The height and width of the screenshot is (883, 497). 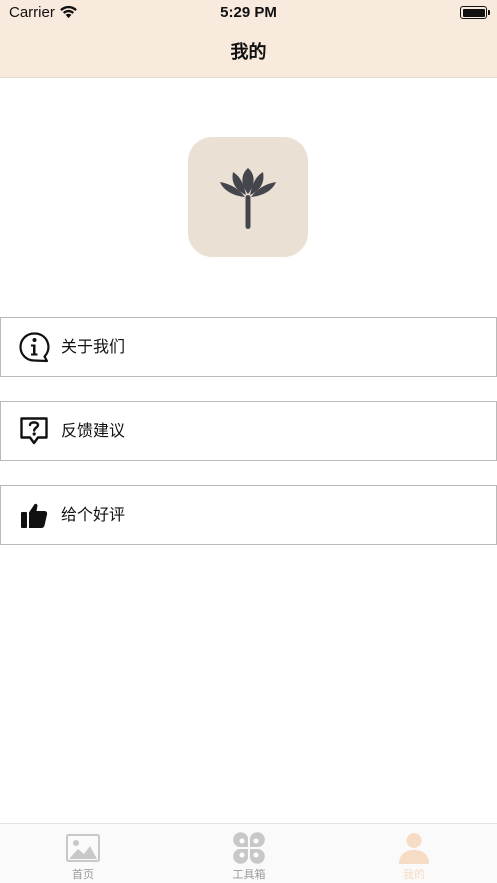 What do you see at coordinates (248, 39) in the screenshot?
I see `header: Carrier 5:29 PM 我的` at bounding box center [248, 39].